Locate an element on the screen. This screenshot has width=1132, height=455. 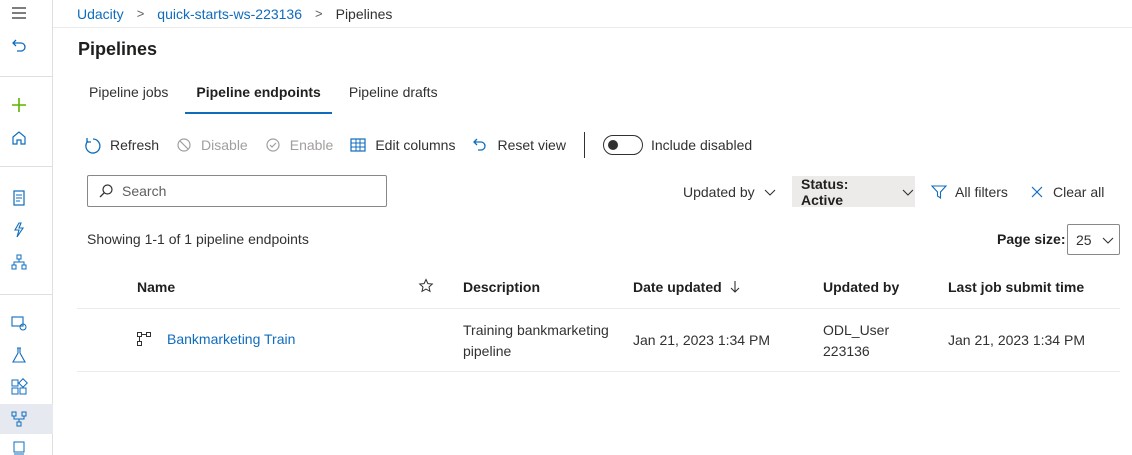
table-columns-icon is located at coordinates (358, 145).